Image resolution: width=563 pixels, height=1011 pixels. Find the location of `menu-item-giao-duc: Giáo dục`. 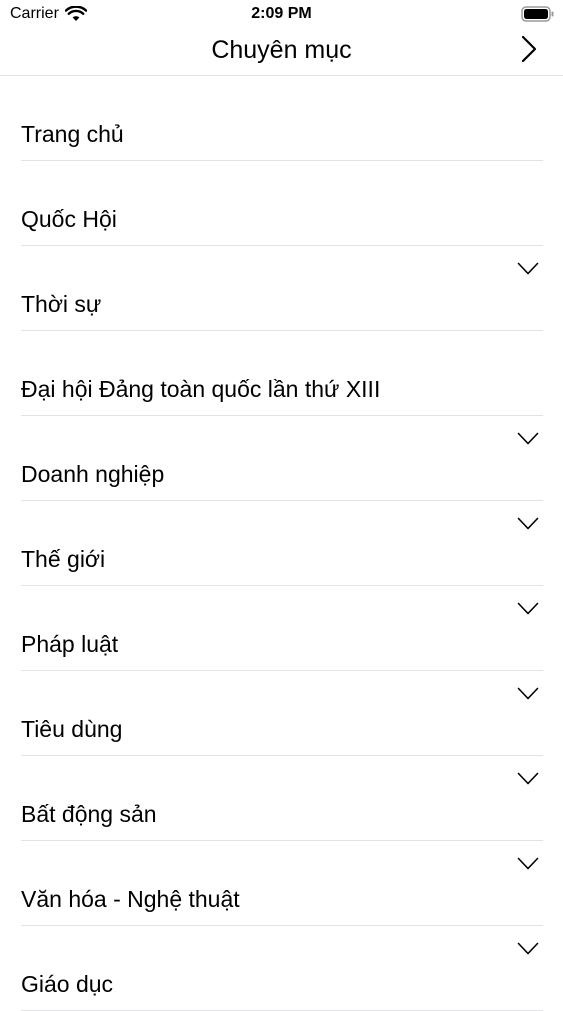

menu-item-giao-duc: Giáo dục is located at coordinates (281, 968).